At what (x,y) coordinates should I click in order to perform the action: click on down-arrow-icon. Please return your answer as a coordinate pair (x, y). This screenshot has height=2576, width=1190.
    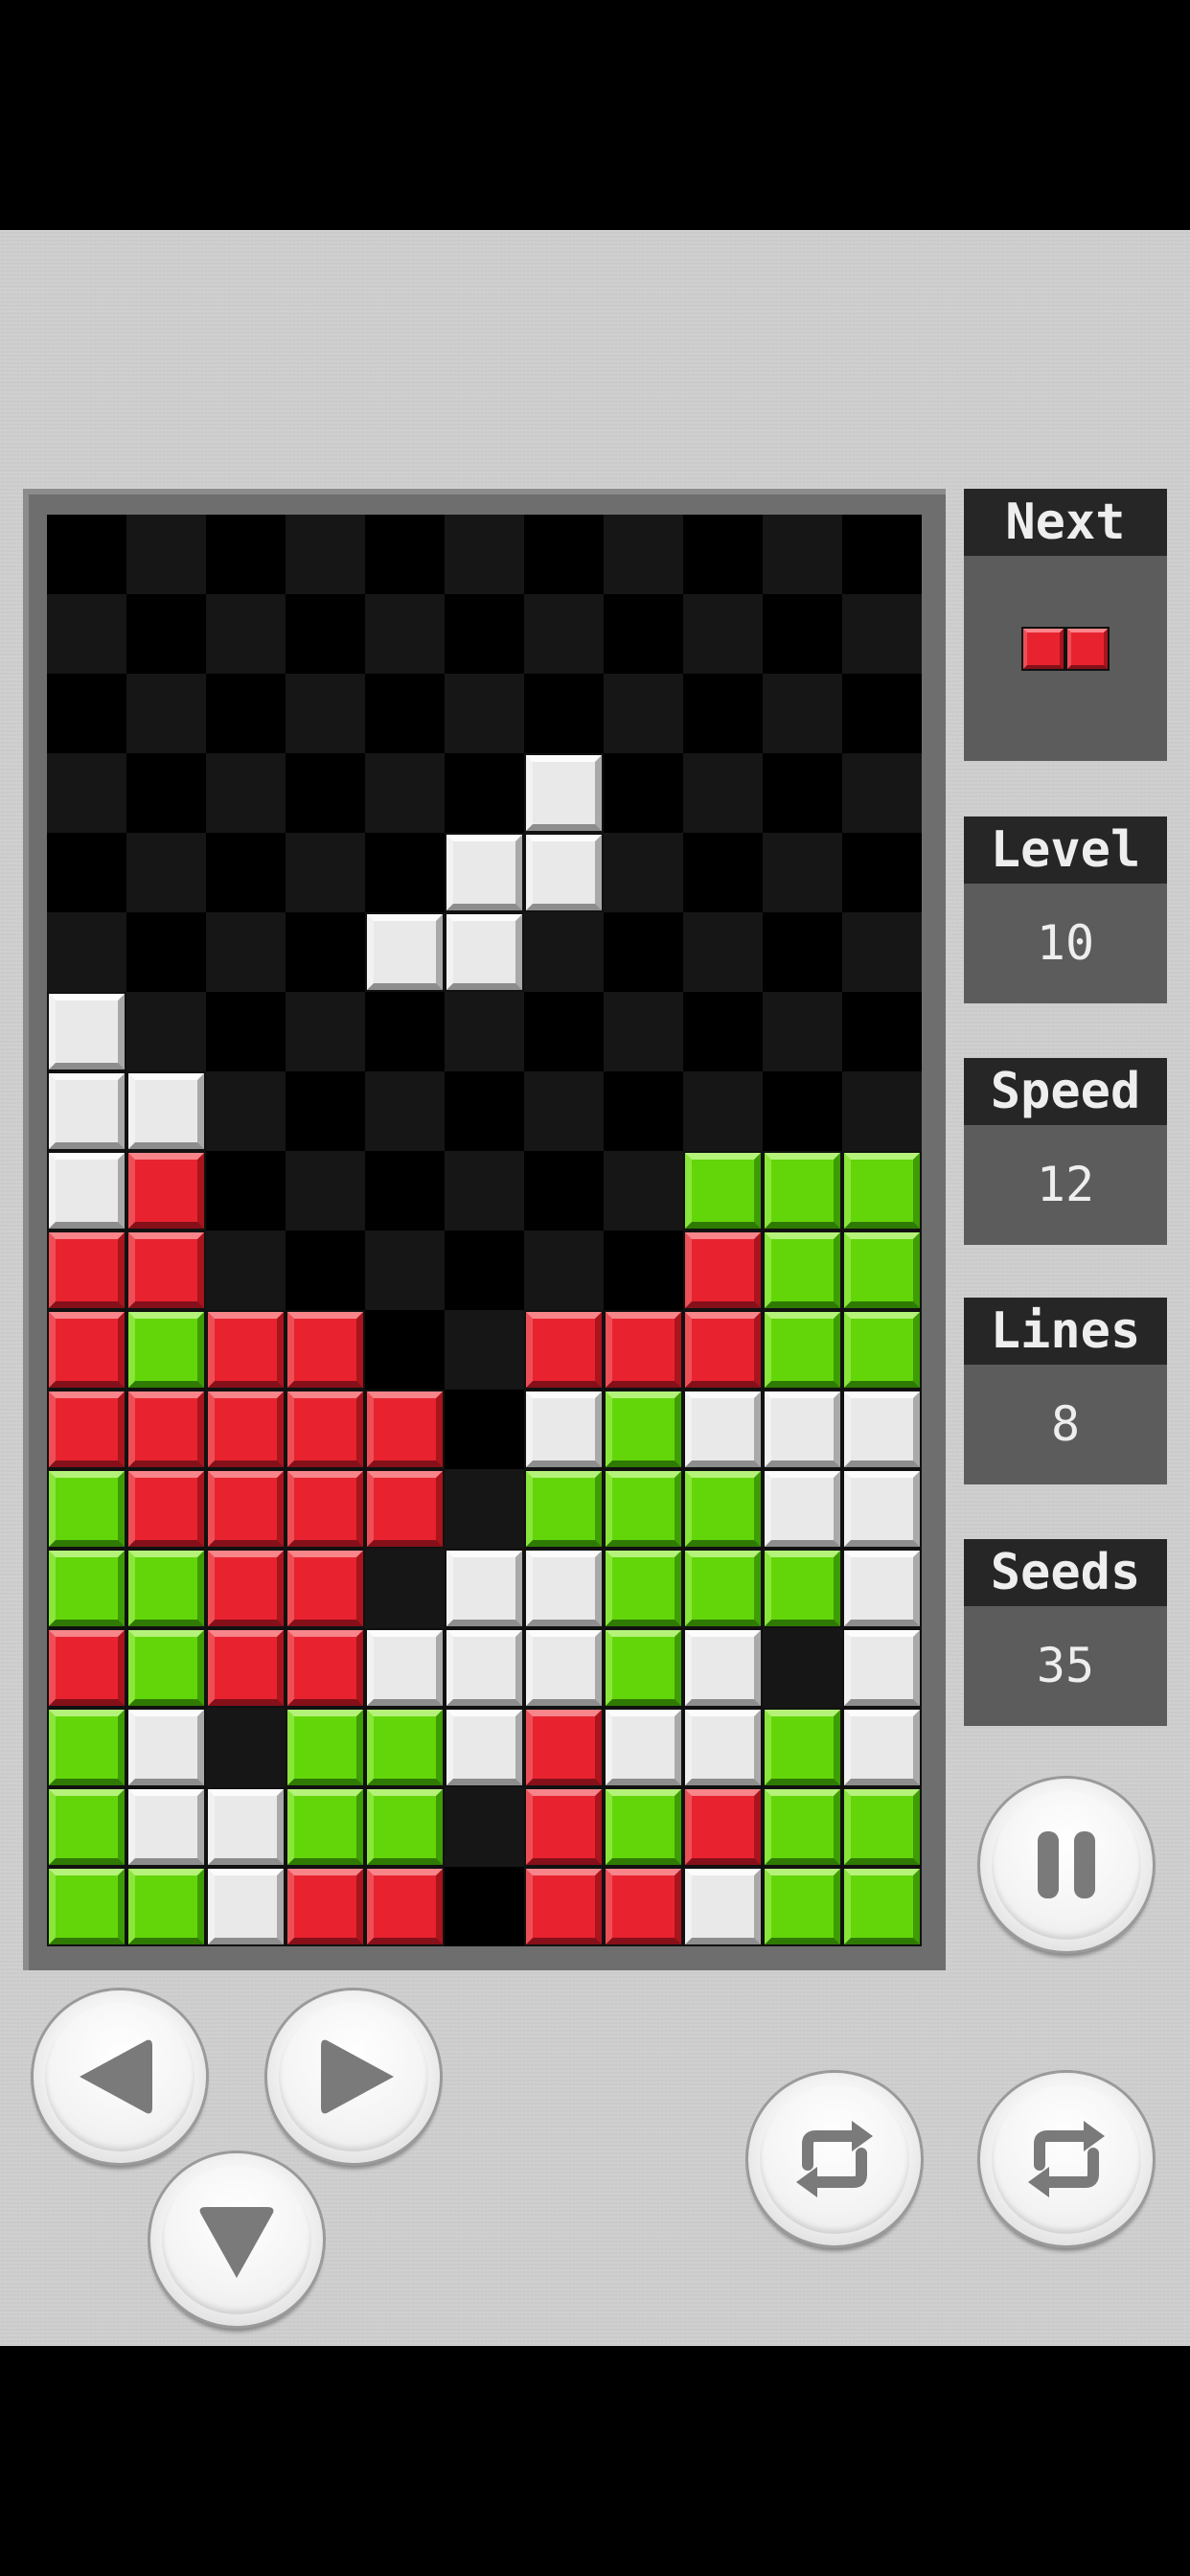
    Looking at the image, I should click on (237, 2242).